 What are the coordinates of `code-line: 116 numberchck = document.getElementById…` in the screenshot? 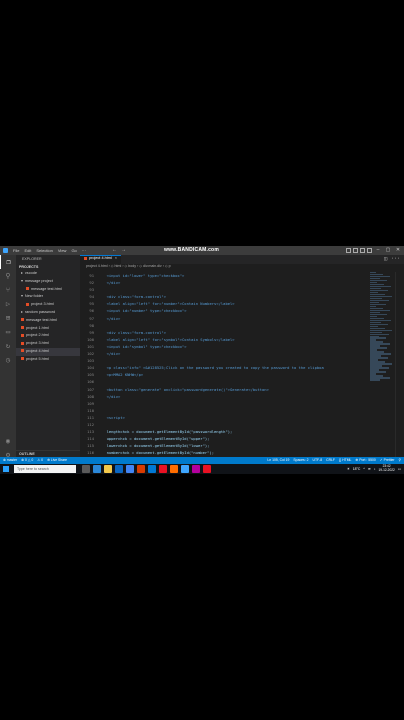 It's located at (225, 452).